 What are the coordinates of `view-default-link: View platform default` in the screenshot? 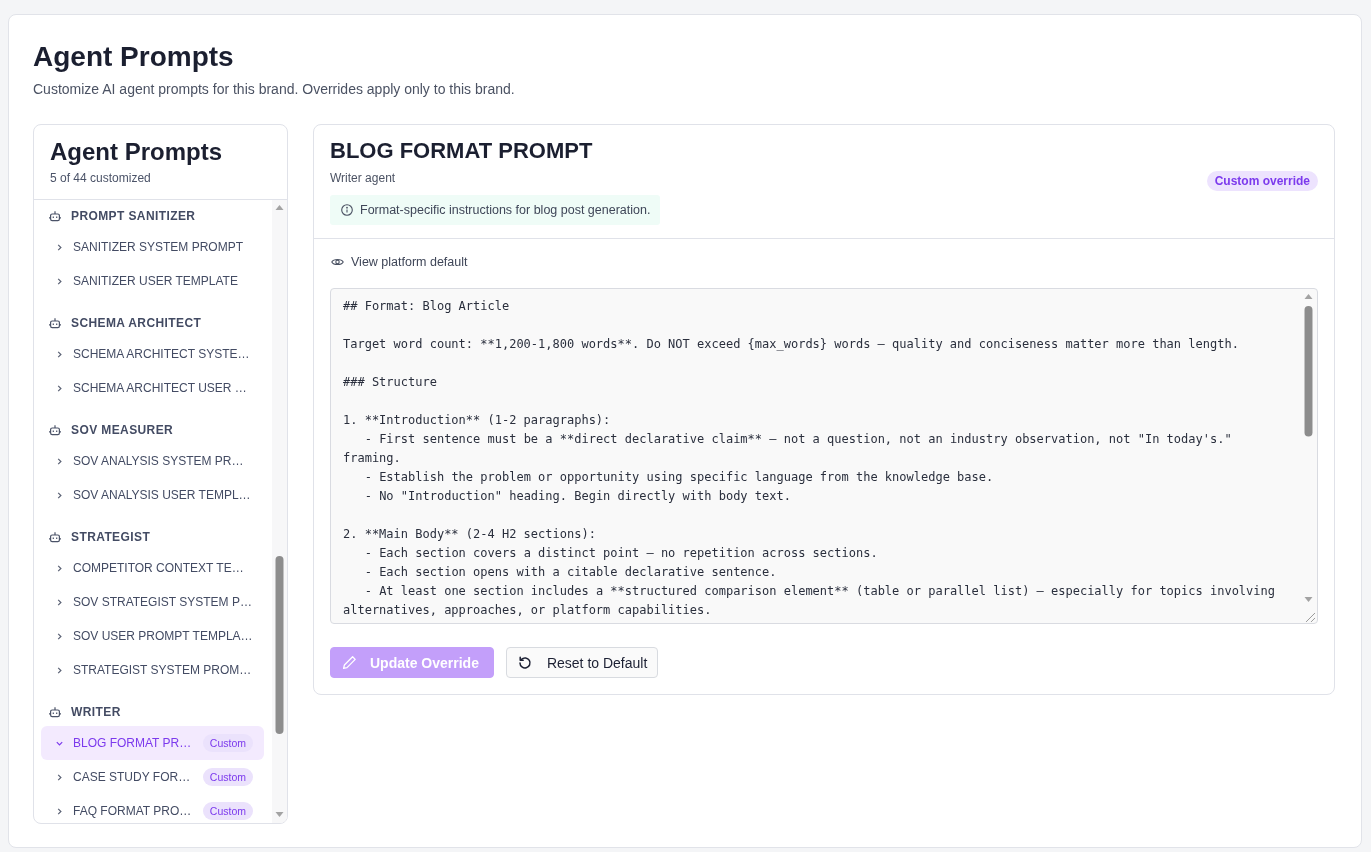 It's located at (399, 262).